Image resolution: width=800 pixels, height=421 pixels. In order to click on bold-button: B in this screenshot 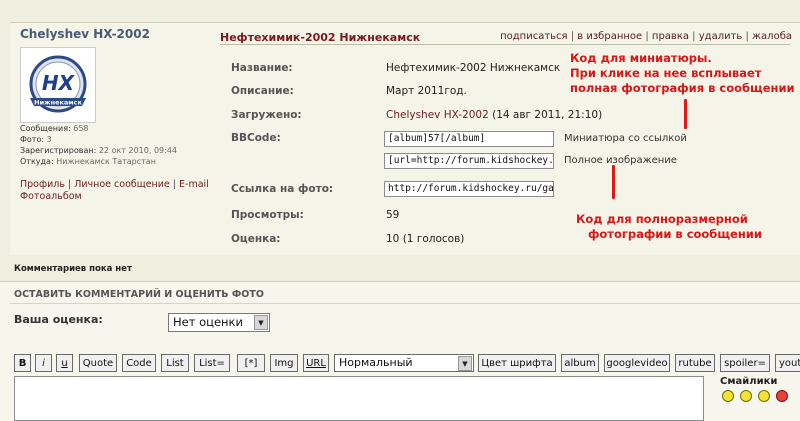, I will do `click(22, 363)`.